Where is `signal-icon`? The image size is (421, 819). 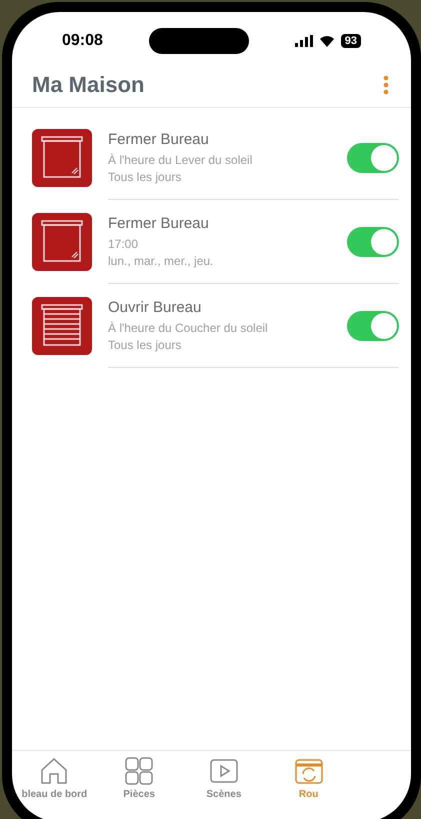 signal-icon is located at coordinates (303, 41).